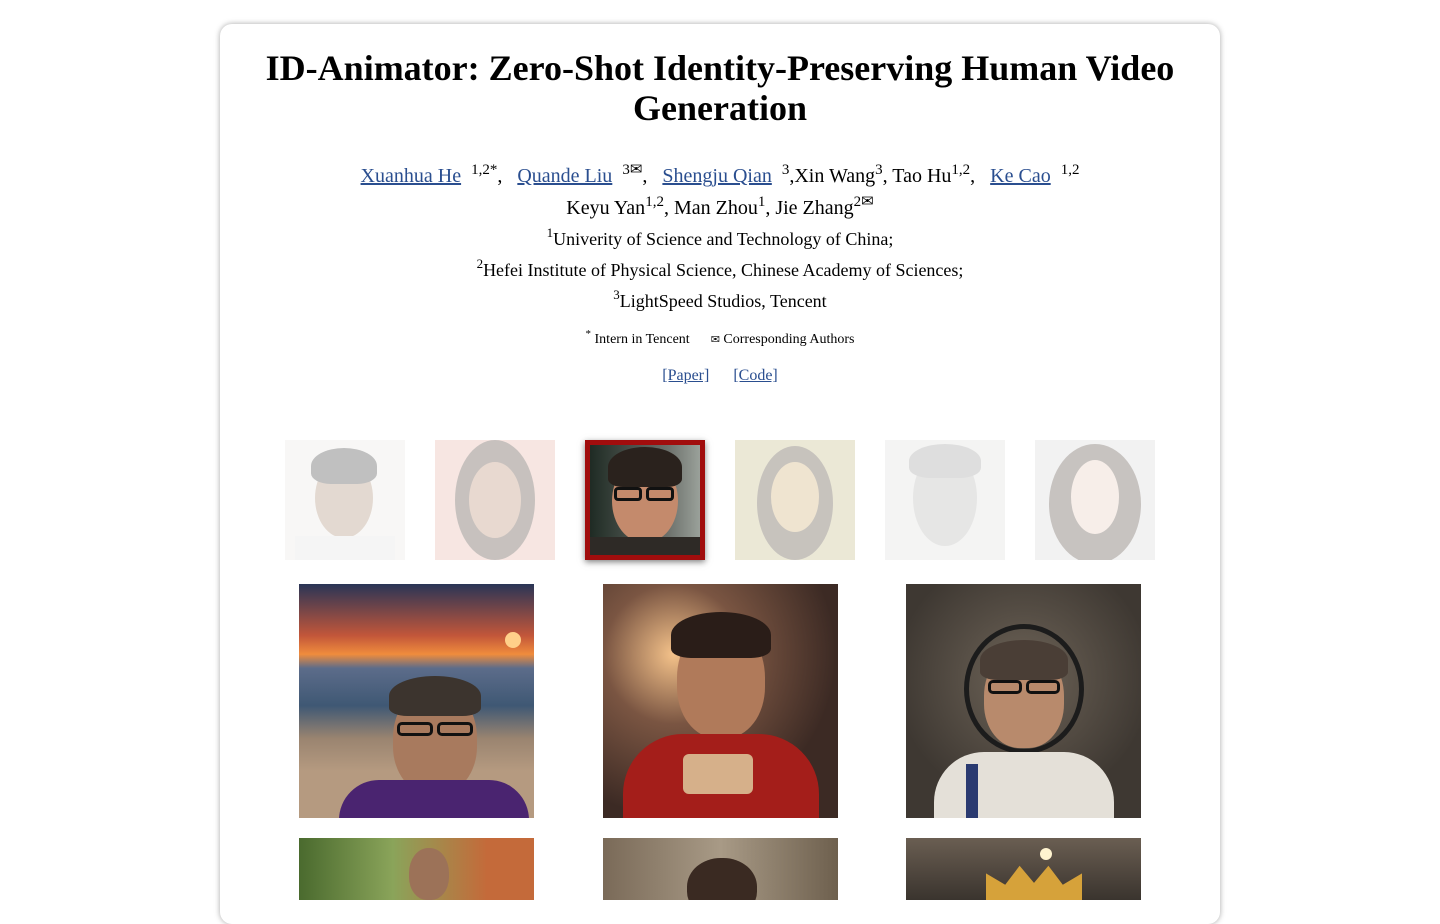 This screenshot has height=924, width=1440. Describe the element at coordinates (723, 301) in the screenshot. I see `affiliation-text: LightSpeed Studios, Tencent` at that location.